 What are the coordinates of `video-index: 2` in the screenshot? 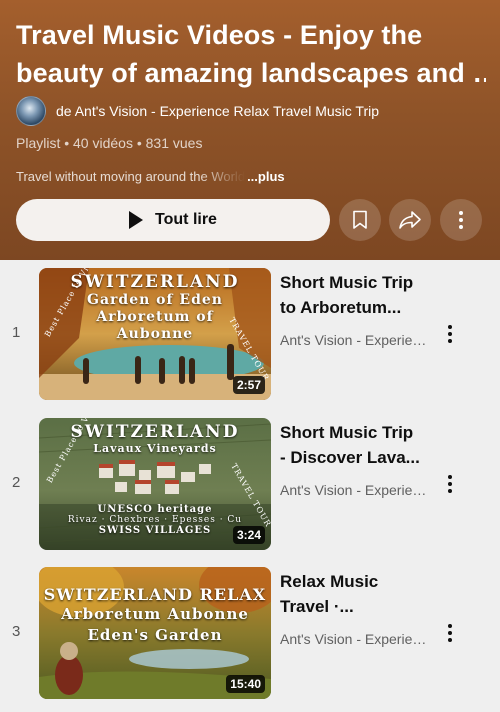 It's located at (16, 482).